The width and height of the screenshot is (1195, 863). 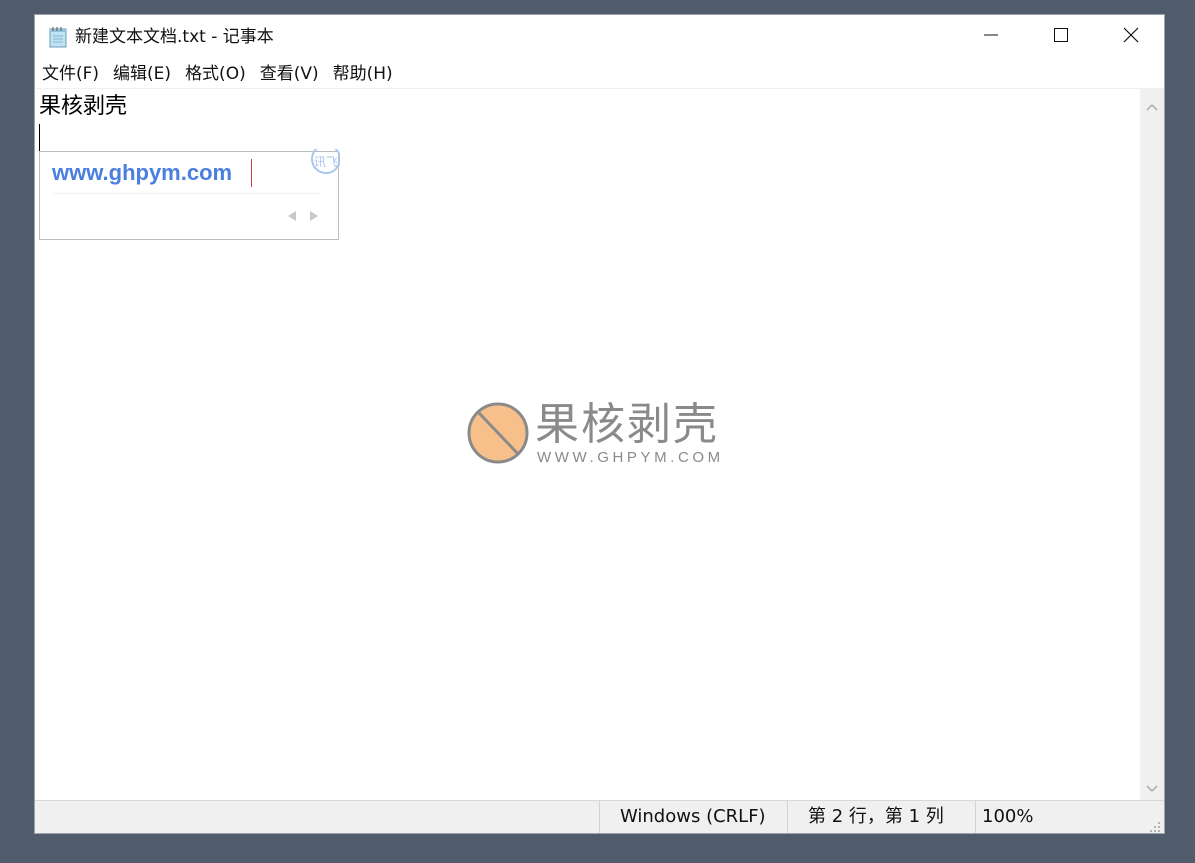 What do you see at coordinates (306, 215) in the screenshot?
I see `ime-page-arrows` at bounding box center [306, 215].